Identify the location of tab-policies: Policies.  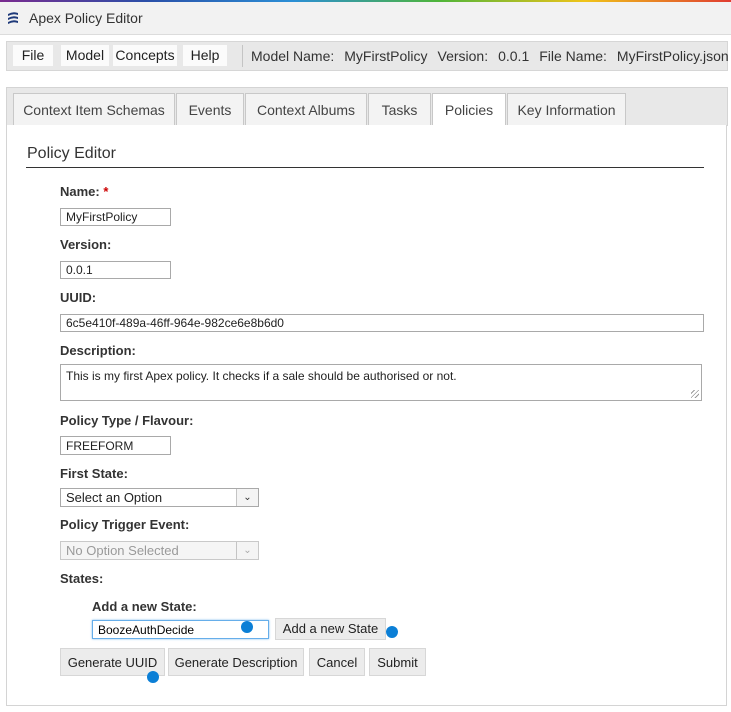
(469, 110).